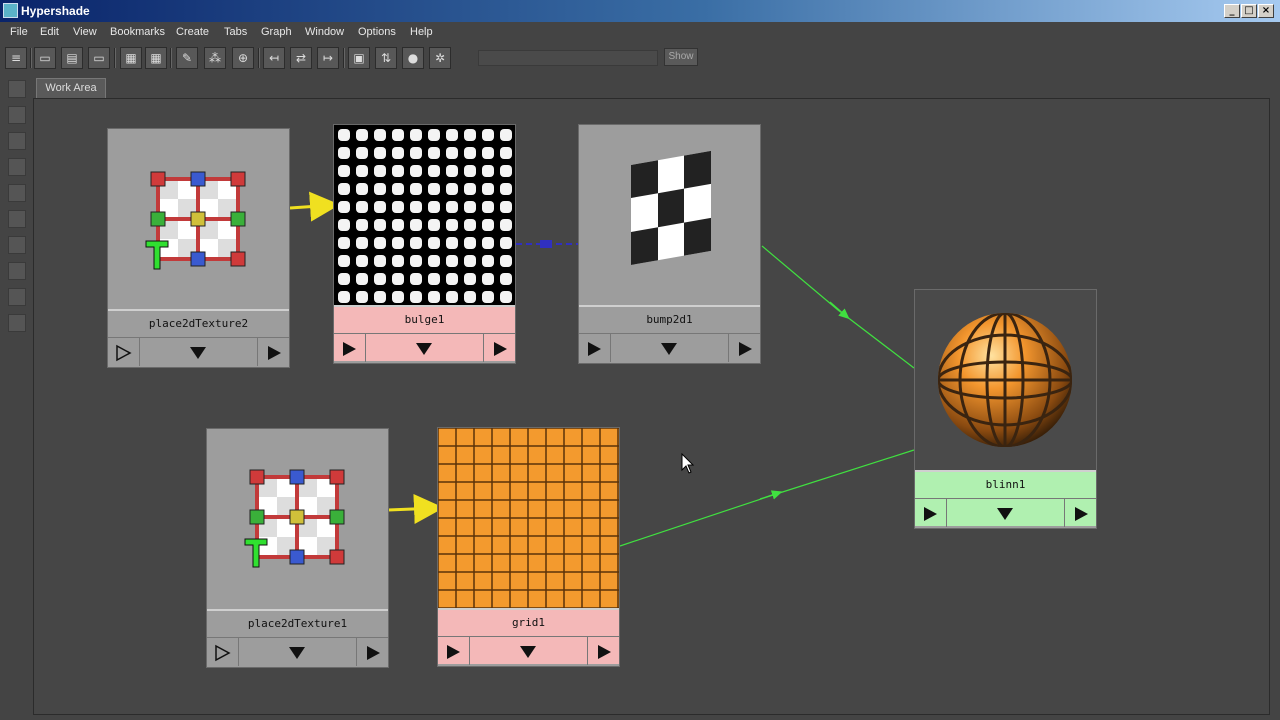 The height and width of the screenshot is (720, 1280). What do you see at coordinates (55, 11) in the screenshot?
I see `window-title: Hypershade` at bounding box center [55, 11].